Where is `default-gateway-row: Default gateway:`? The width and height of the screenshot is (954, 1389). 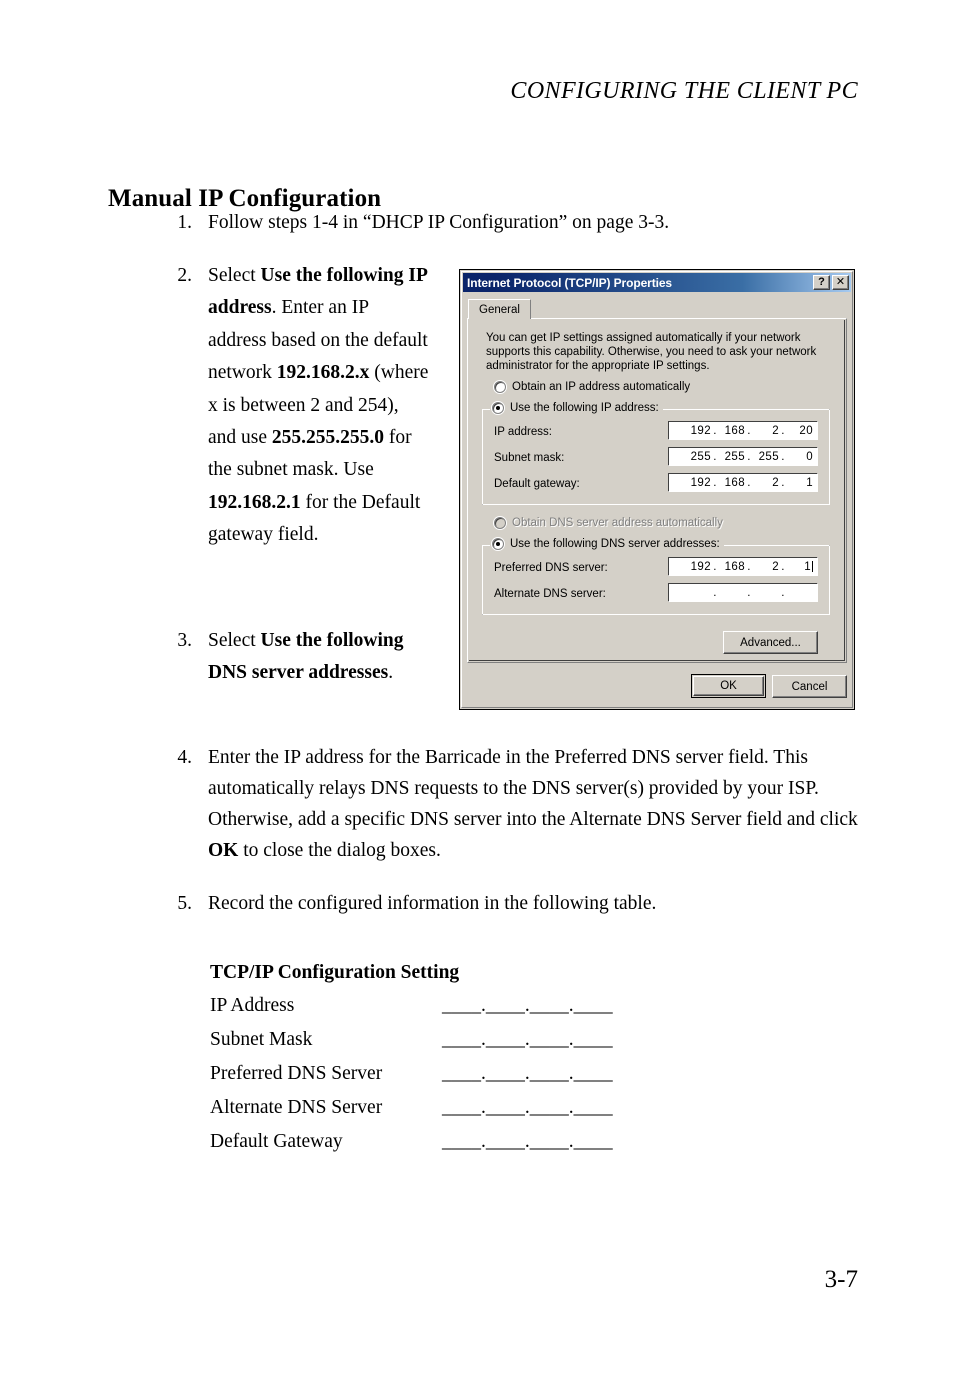 default-gateway-row: Default gateway: is located at coordinates (537, 483).